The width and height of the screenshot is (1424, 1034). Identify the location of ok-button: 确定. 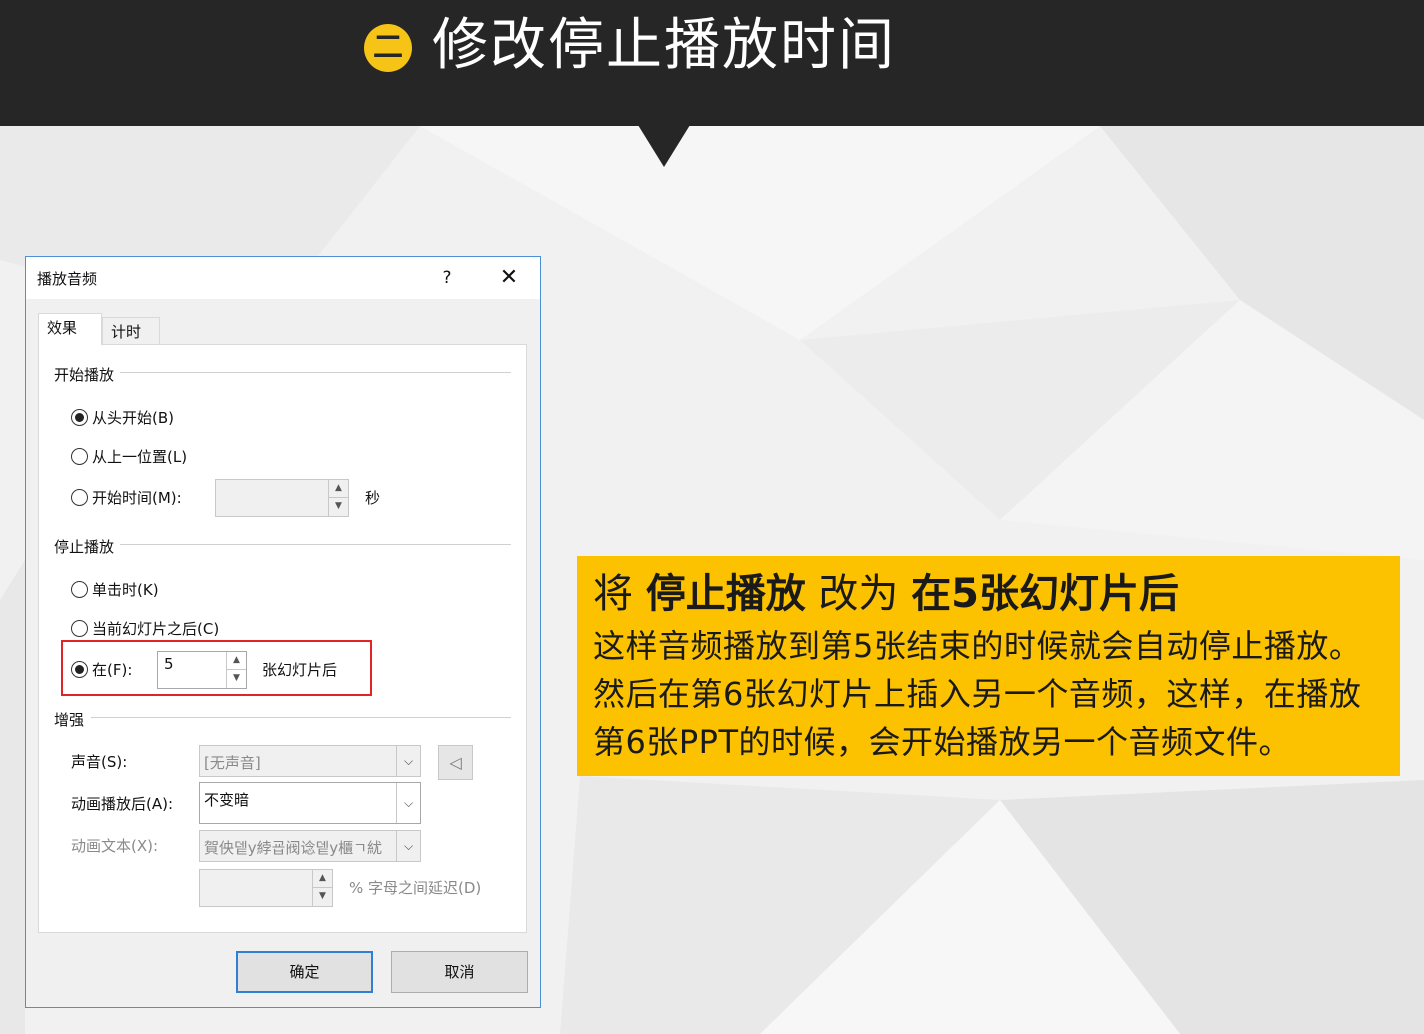
(304, 972).